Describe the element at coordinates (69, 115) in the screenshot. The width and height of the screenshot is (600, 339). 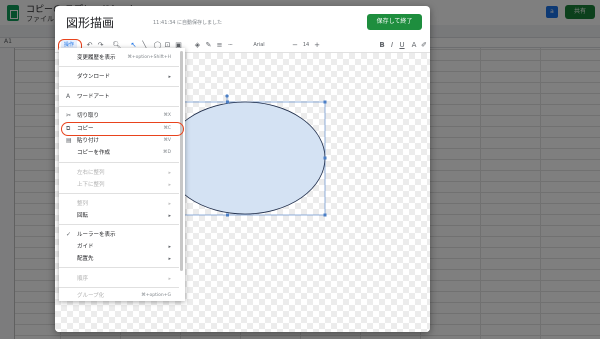
I see `scissors-icon: ✂` at that location.